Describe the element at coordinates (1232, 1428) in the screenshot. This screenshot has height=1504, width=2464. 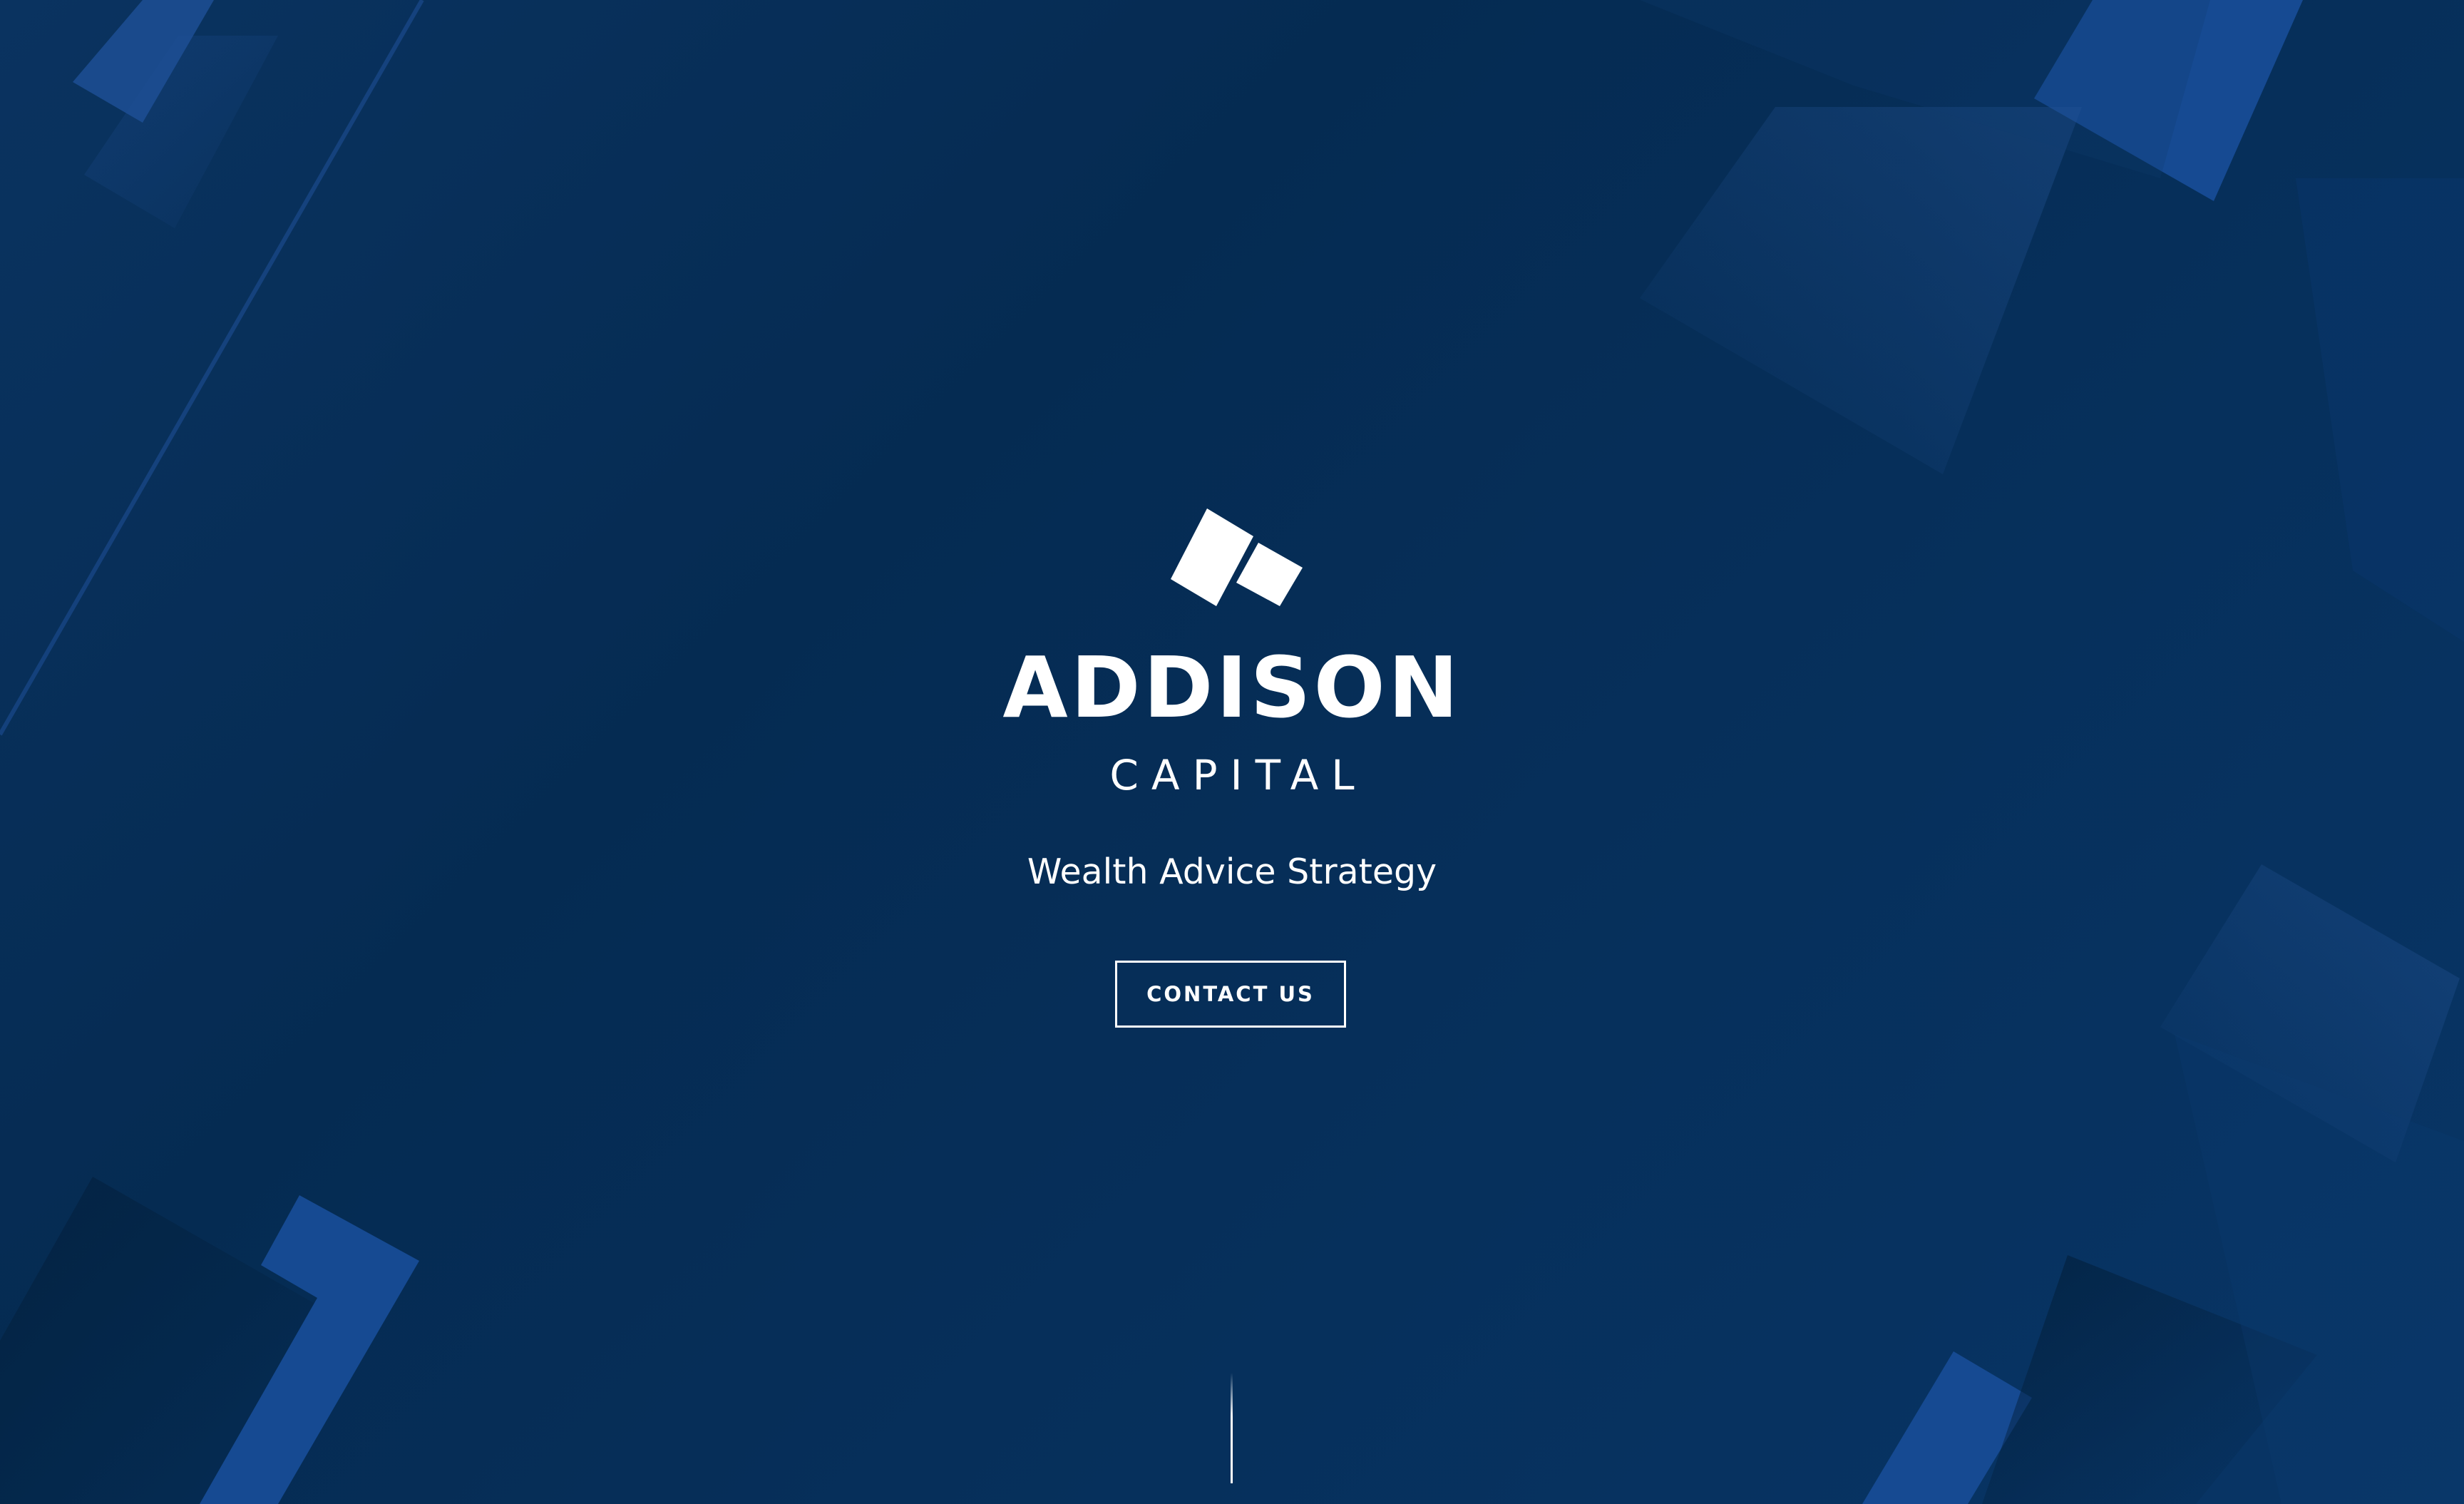
I see `scroll-indicator-line` at that location.